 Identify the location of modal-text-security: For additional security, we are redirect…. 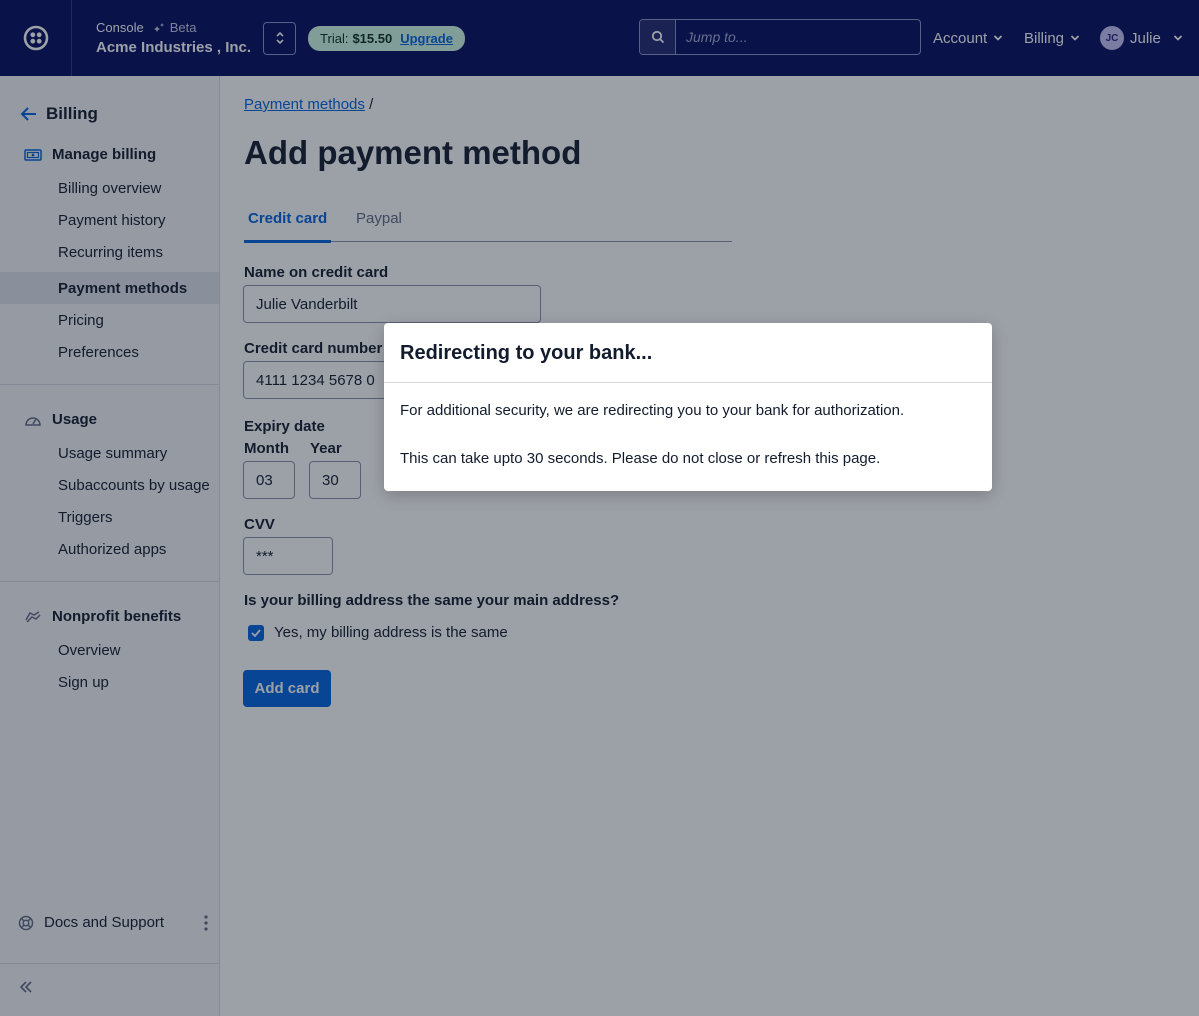
(652, 410).